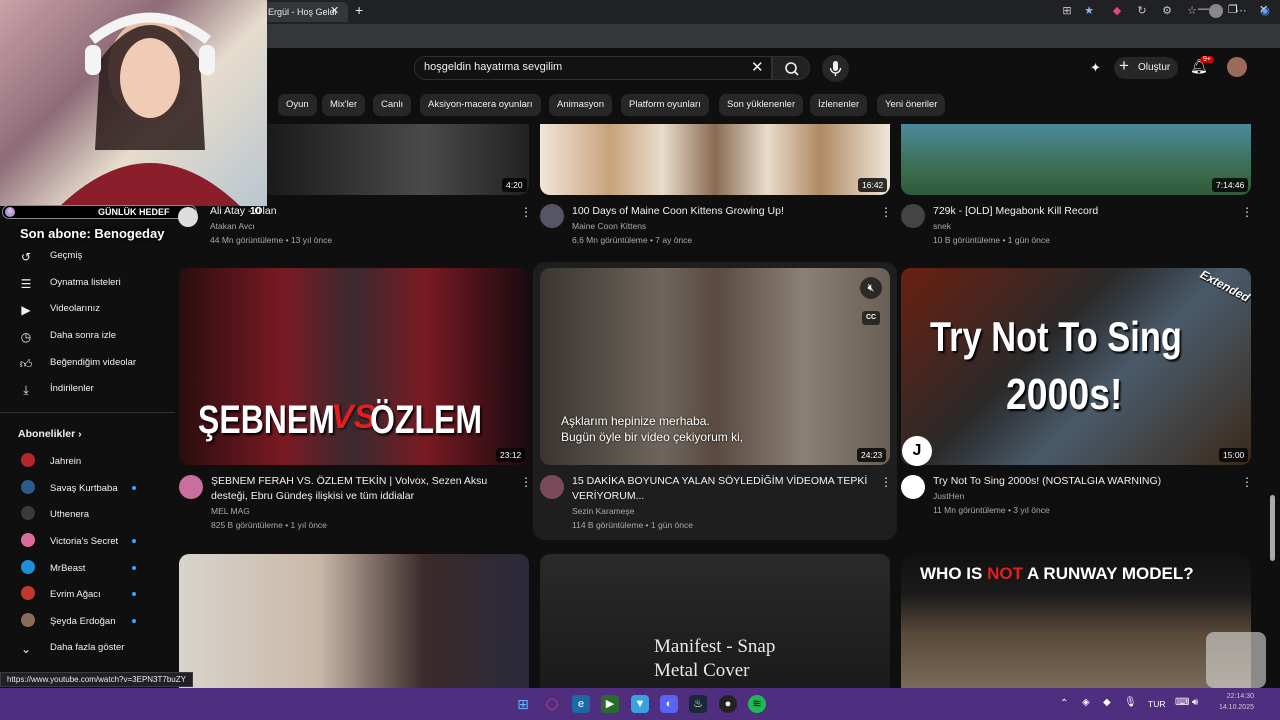 The height and width of the screenshot is (720, 1280). What do you see at coordinates (1233, 696) in the screenshot?
I see `clock-time: 22:14:30` at bounding box center [1233, 696].